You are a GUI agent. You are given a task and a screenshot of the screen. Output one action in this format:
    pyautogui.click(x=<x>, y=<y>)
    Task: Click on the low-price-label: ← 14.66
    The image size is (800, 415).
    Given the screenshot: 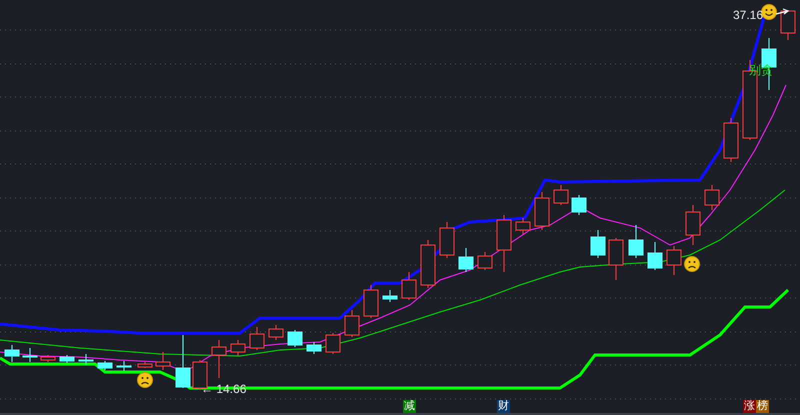 What is the action you would take?
    pyautogui.click(x=223, y=389)
    